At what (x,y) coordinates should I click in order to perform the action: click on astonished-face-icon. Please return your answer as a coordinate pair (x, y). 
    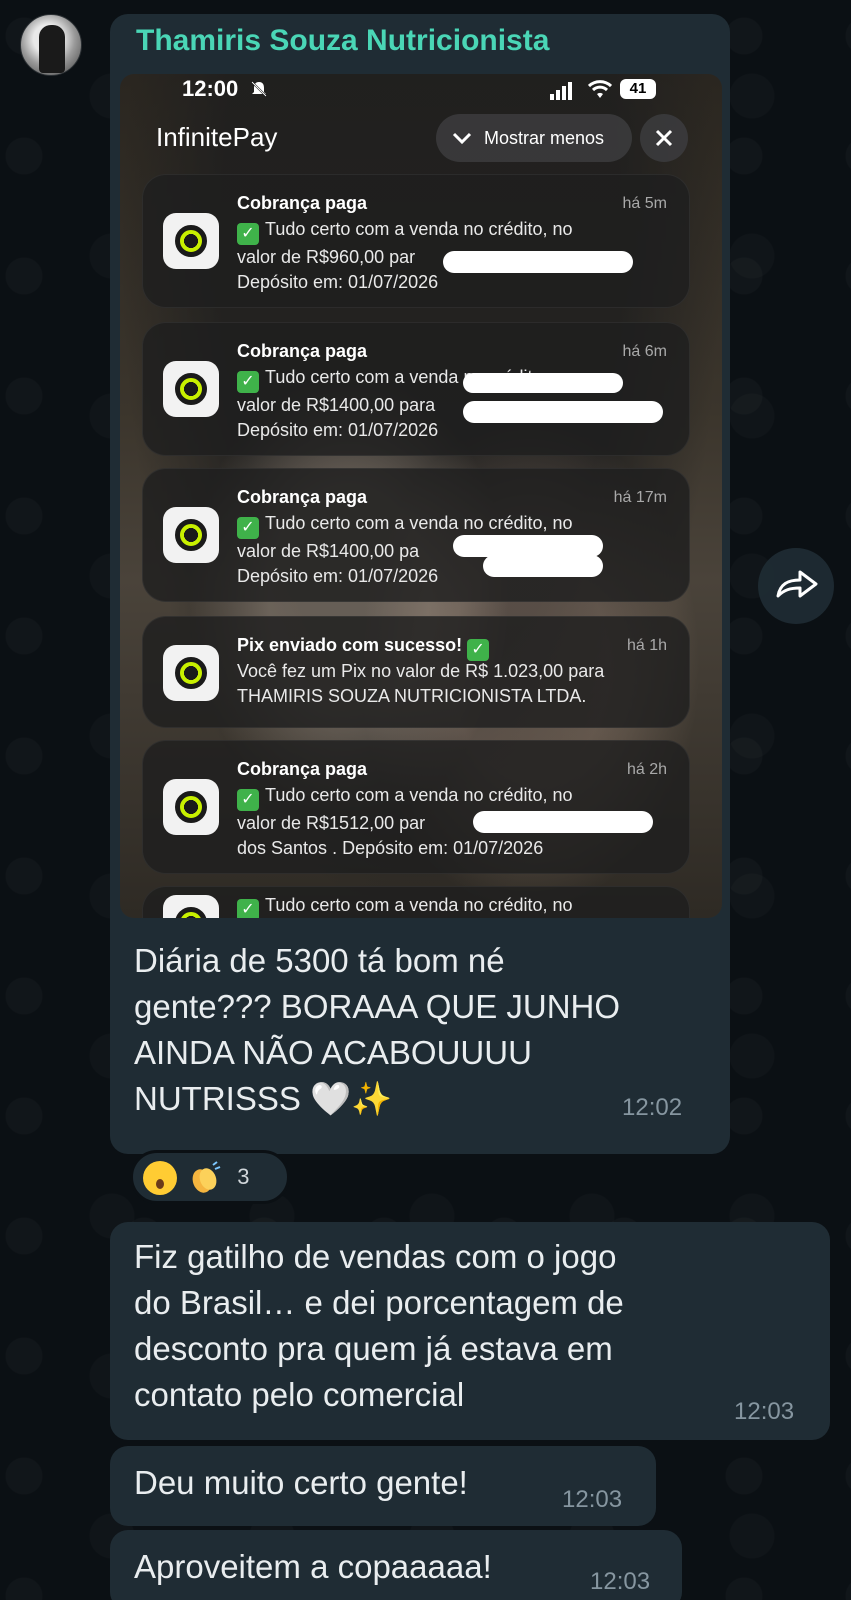
    Looking at the image, I should click on (160, 1178).